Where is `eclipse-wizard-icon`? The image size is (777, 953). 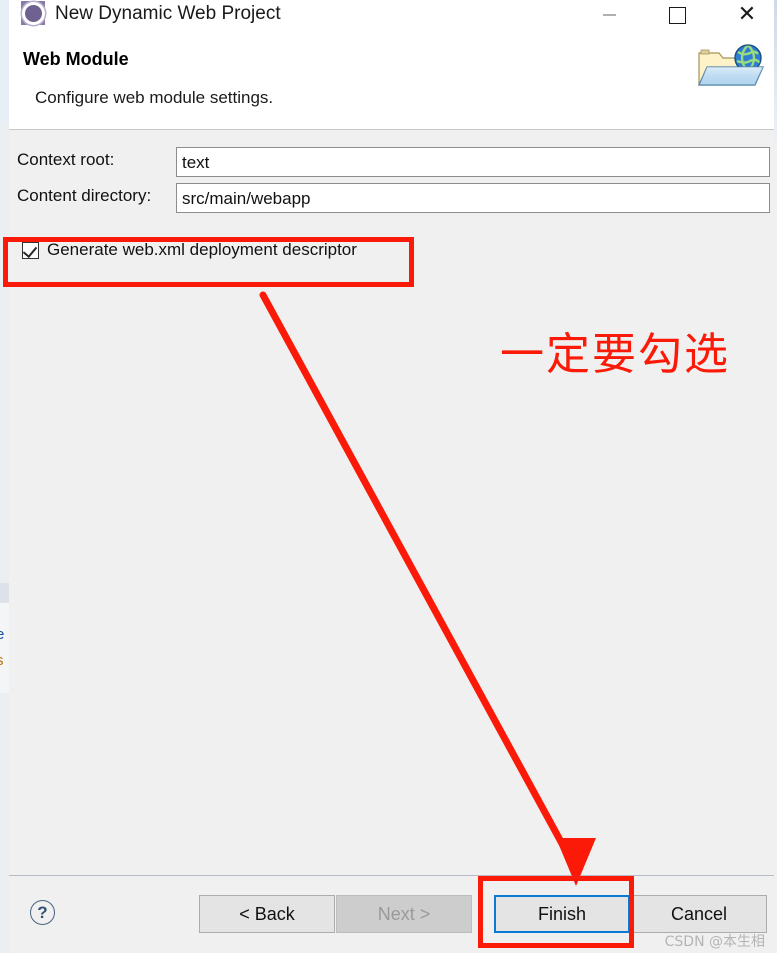 eclipse-wizard-icon is located at coordinates (33, 13).